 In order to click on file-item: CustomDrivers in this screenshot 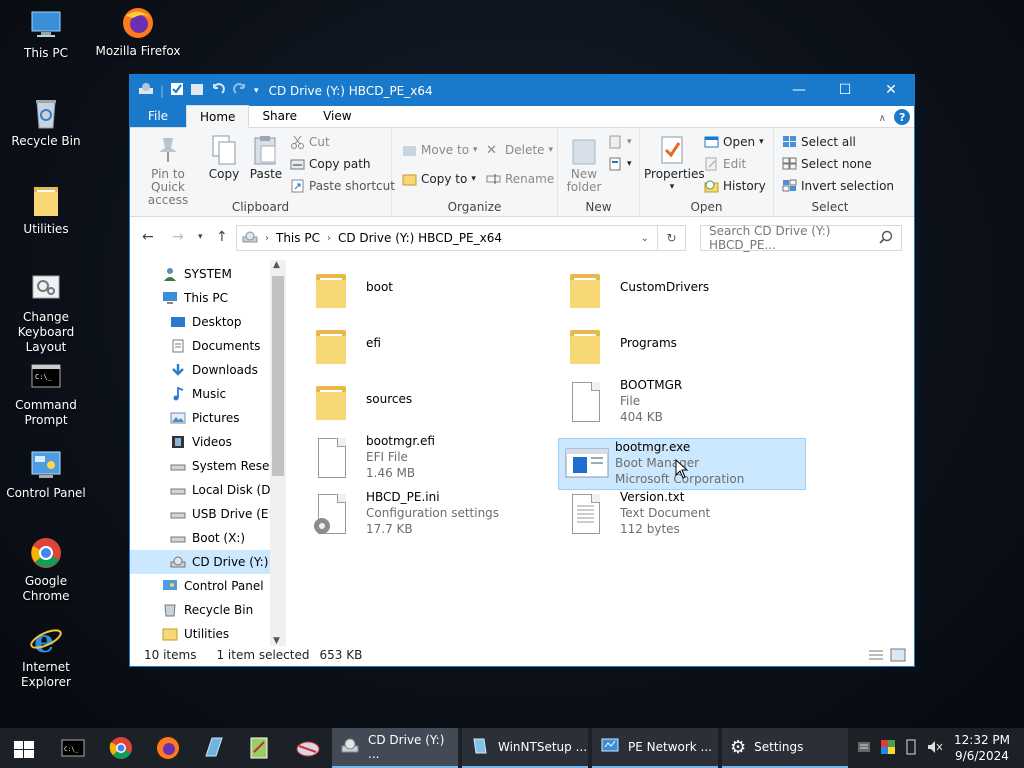, I will do `click(686, 290)`.